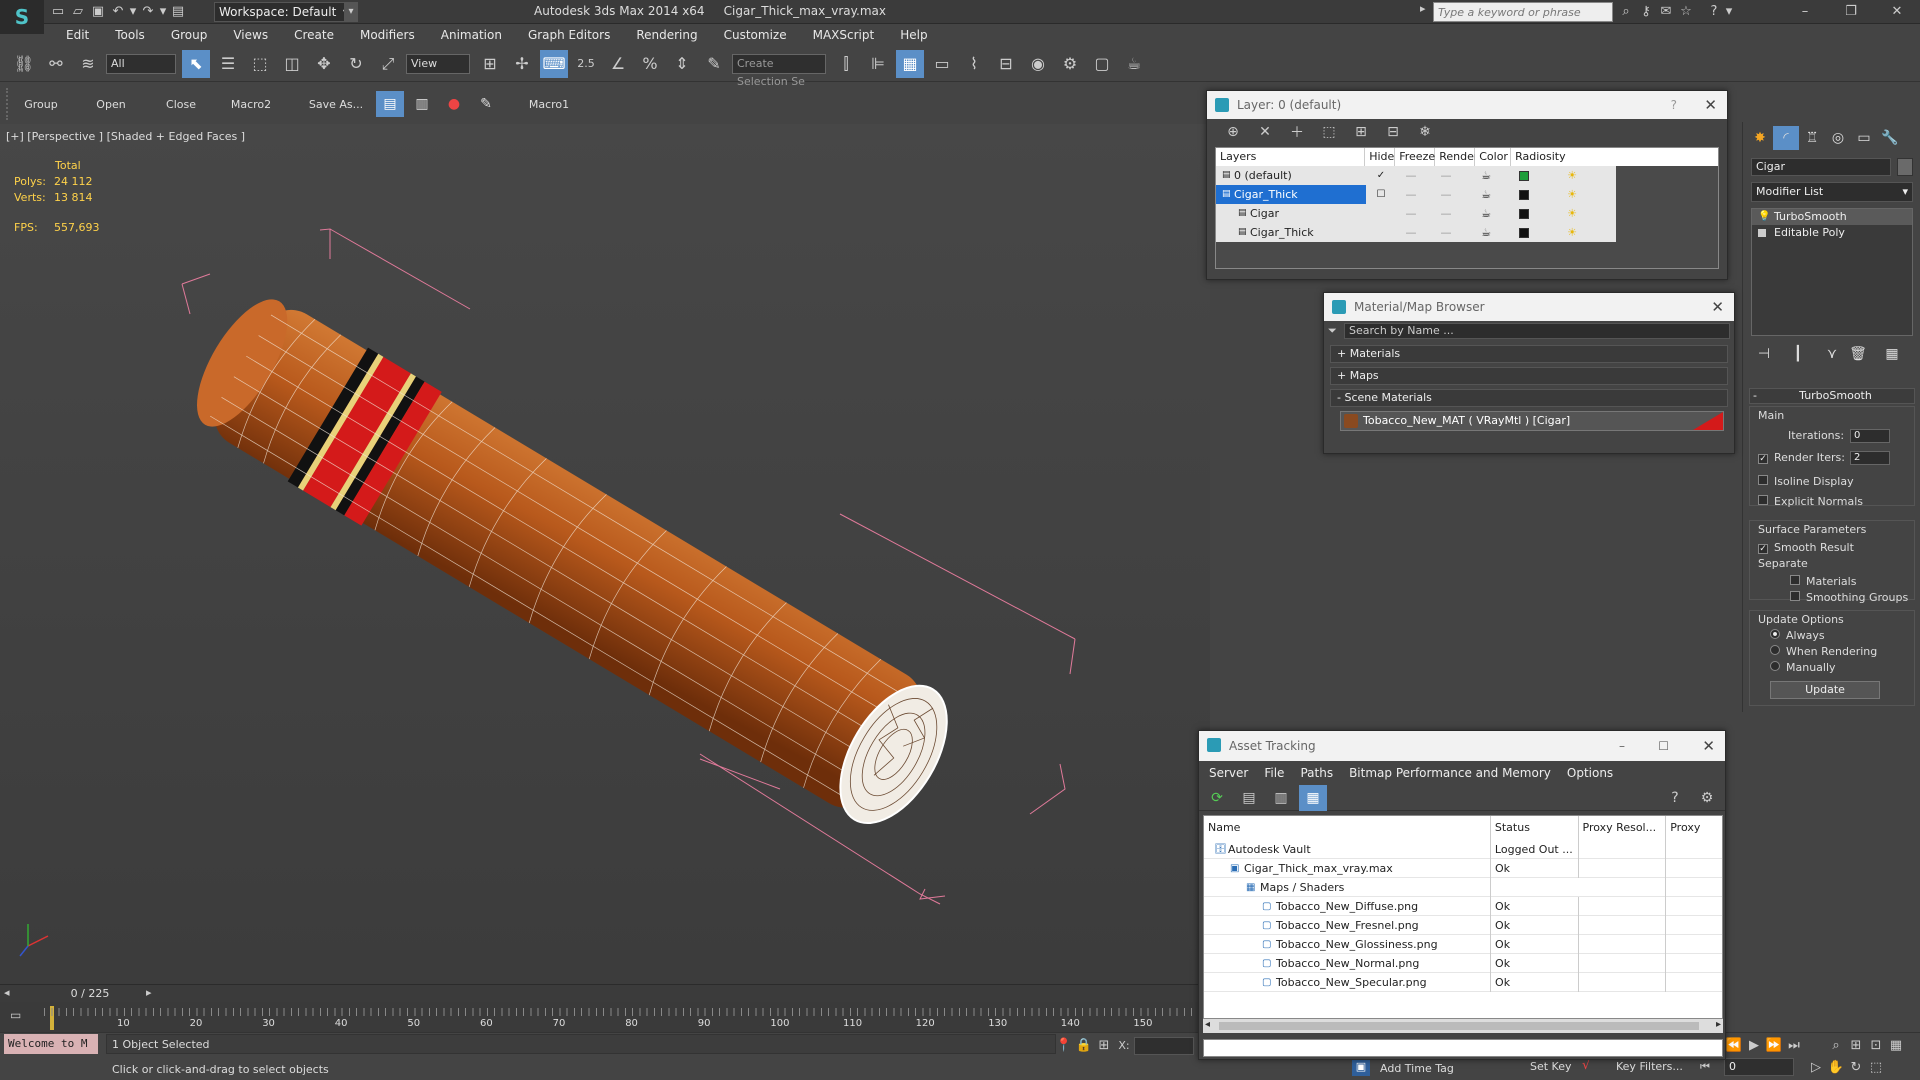  What do you see at coordinates (1849, 597) in the screenshot?
I see `smoothing-groups-row: Smoothing Groups` at bounding box center [1849, 597].